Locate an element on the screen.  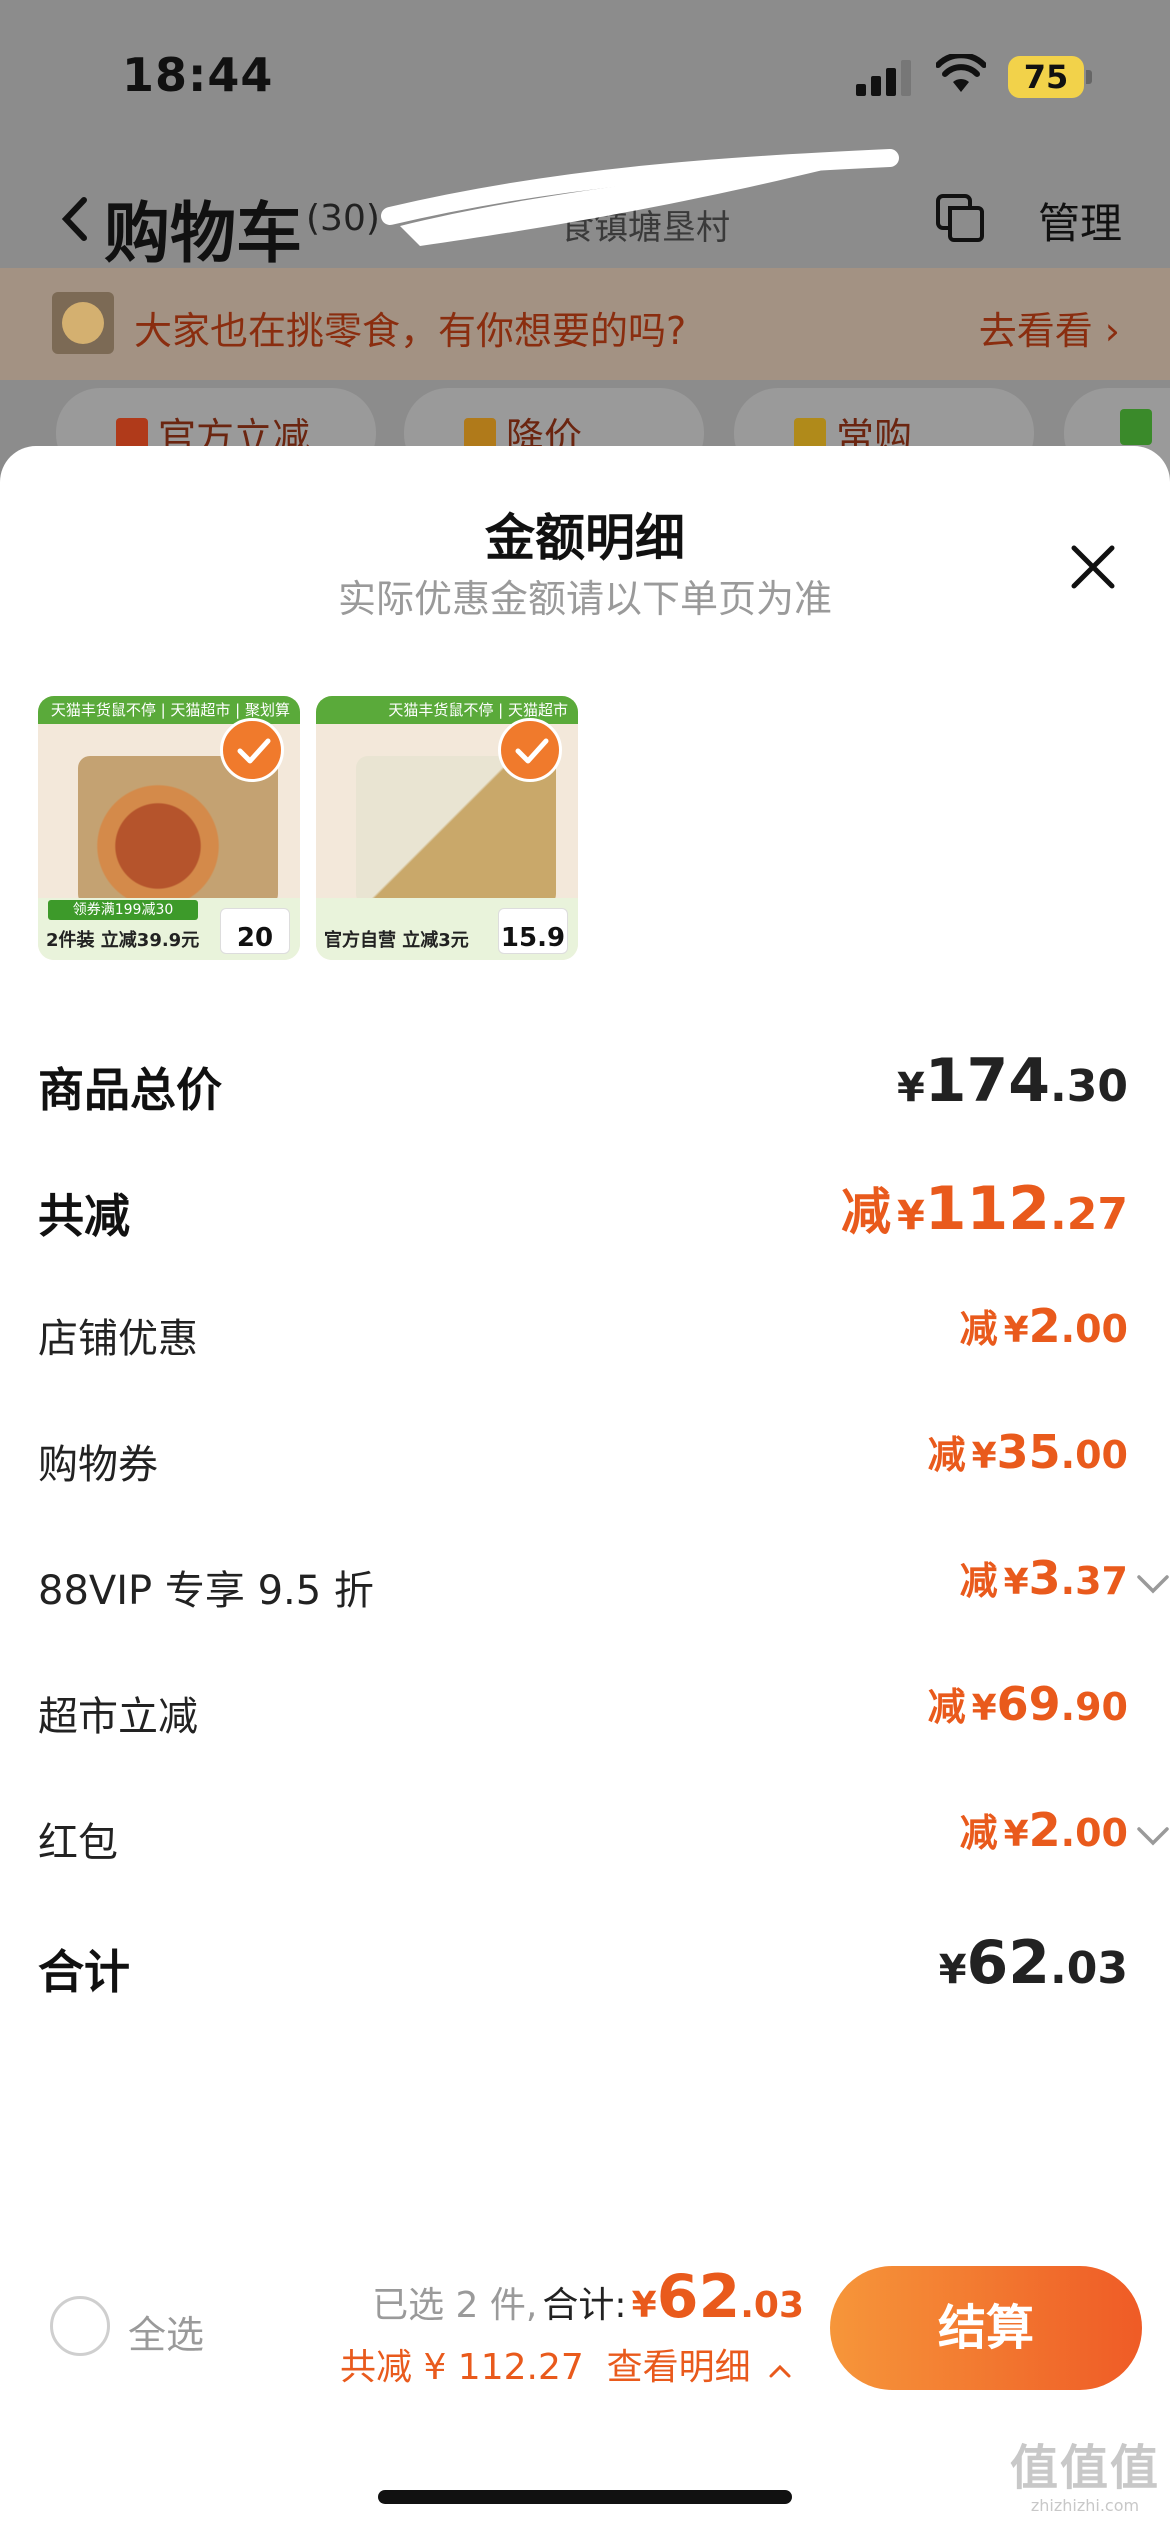
product-promo-label: 2件装 立减39.9元 is located at coordinates (123, 940).